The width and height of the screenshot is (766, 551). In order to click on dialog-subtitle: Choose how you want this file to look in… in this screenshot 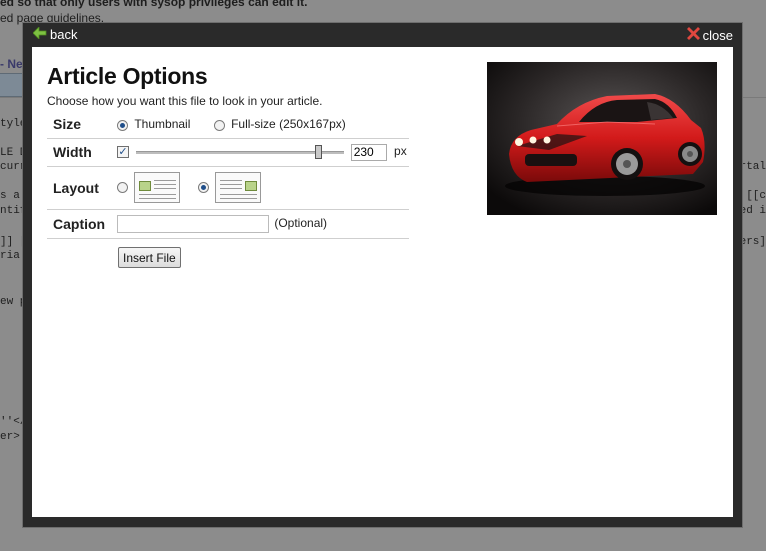, I will do `click(185, 101)`.